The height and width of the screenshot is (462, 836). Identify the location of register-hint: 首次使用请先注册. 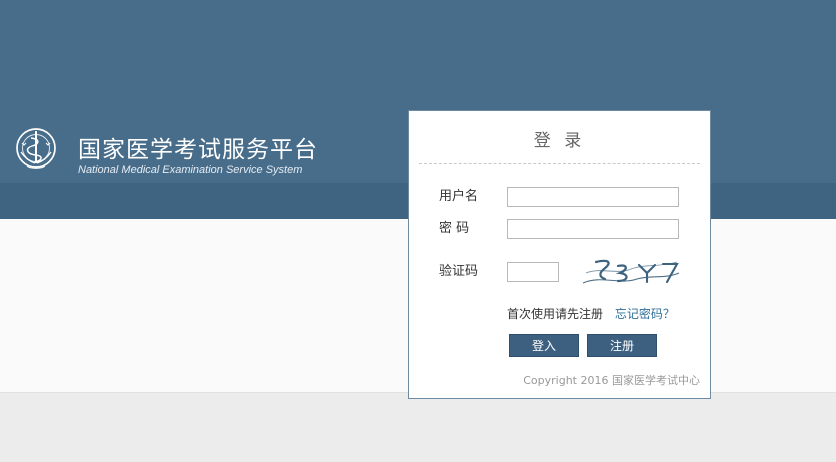
(555, 314).